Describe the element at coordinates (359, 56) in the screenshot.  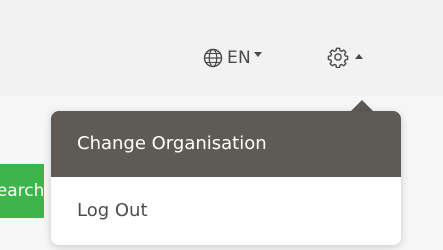
I see `chevron-up-icon` at that location.